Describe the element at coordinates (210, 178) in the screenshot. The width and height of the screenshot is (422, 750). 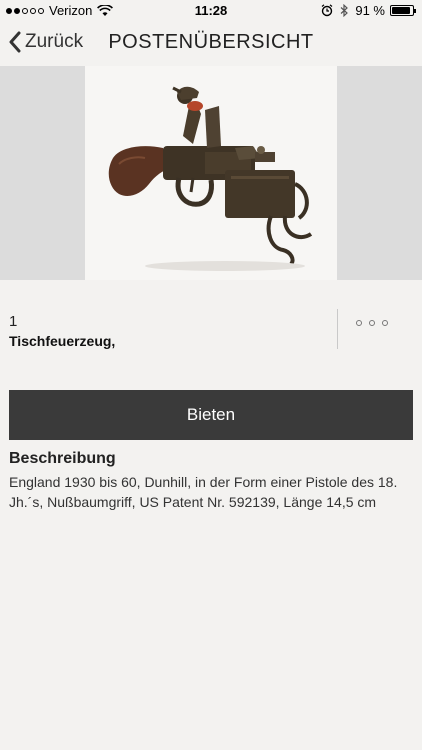
I see `pistol-lighter-image` at that location.